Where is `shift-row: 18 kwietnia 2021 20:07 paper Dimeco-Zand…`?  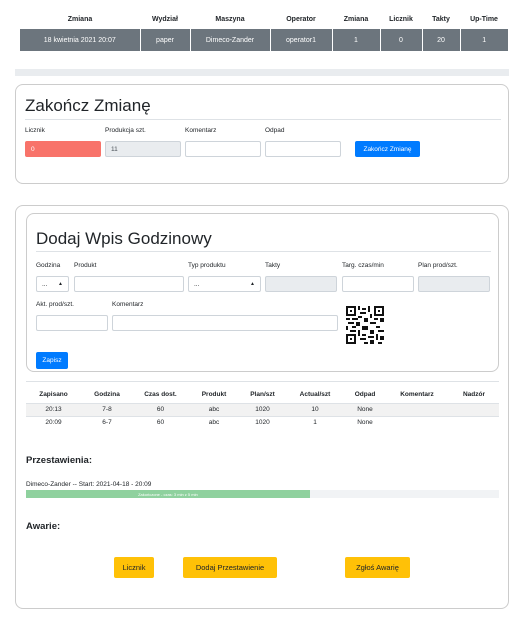
shift-row: 18 kwietnia 2021 20:07 paper Dimeco-Zand… is located at coordinates (264, 40).